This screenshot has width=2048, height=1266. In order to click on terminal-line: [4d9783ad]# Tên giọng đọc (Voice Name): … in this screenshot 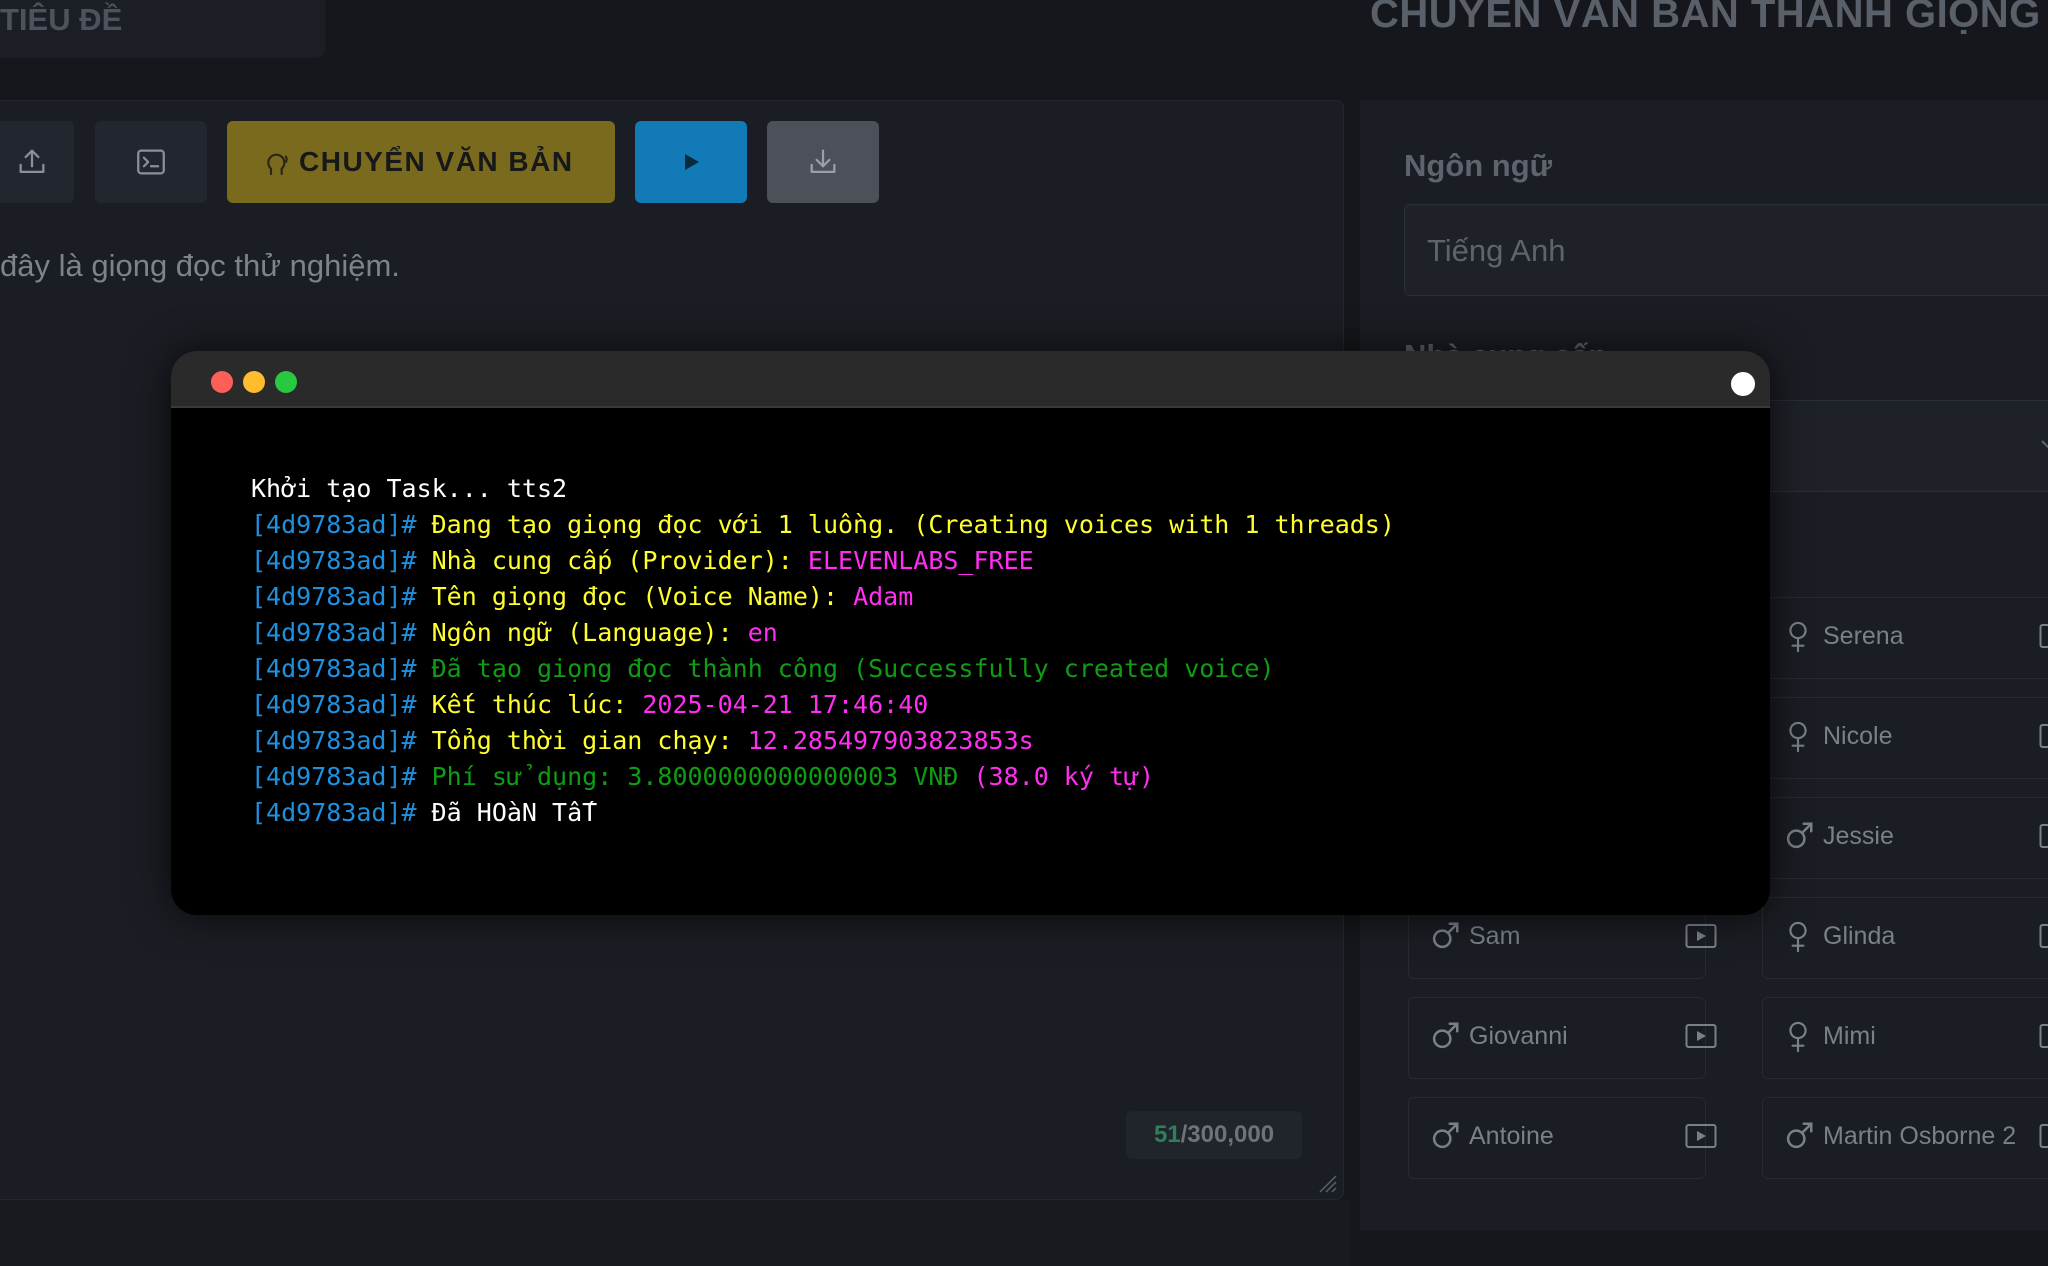, I will do `click(823, 597)`.